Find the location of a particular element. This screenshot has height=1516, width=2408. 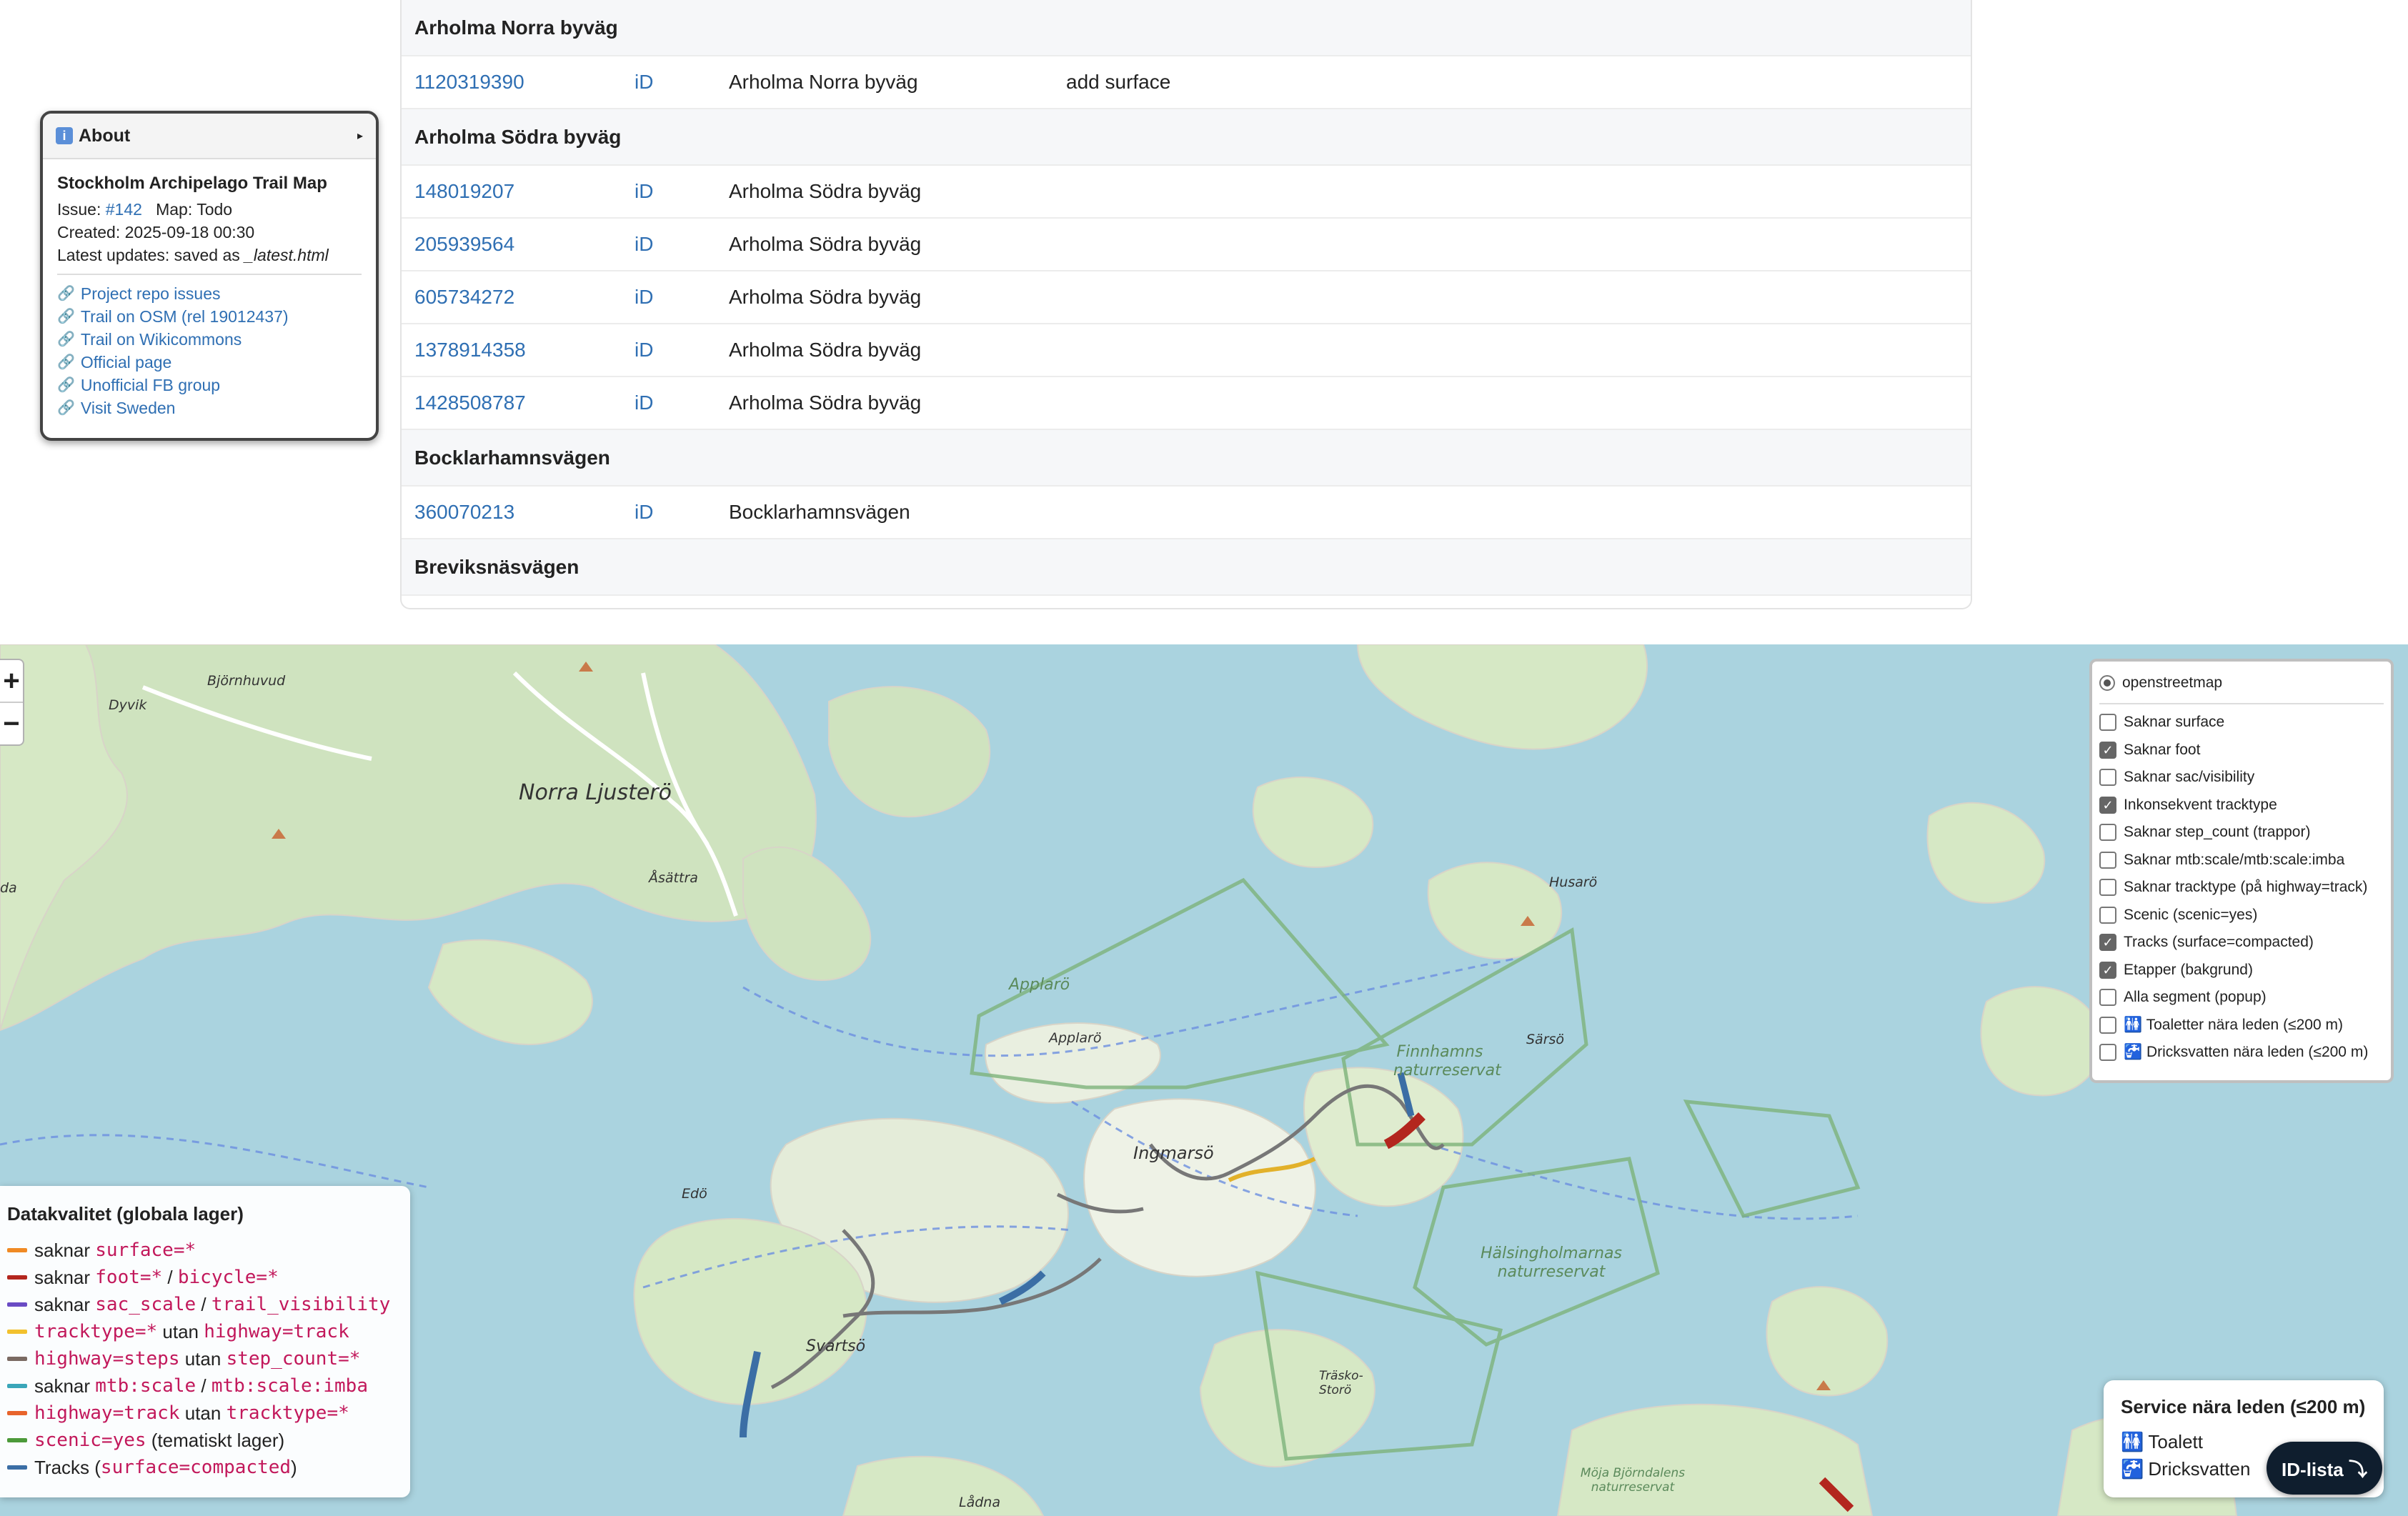

way-name: Bocklarhamnsvägen is located at coordinates (819, 512).